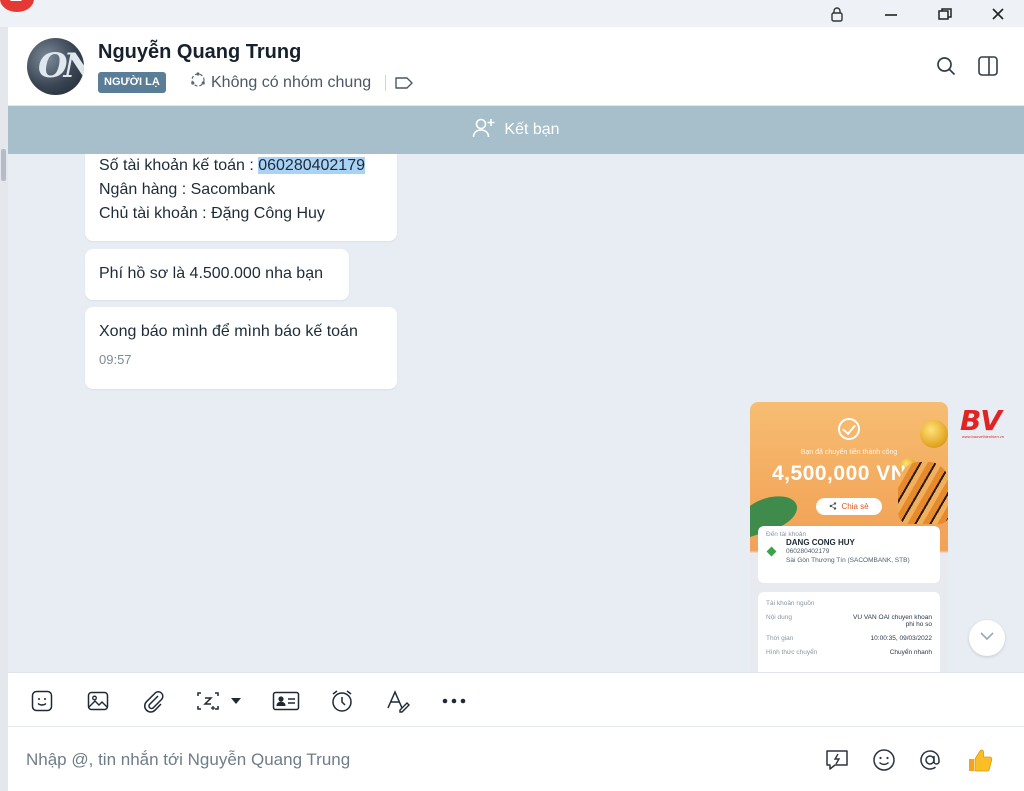  What do you see at coordinates (199, 52) in the screenshot?
I see `contact-name: Nguyễn Quang Trung` at bounding box center [199, 52].